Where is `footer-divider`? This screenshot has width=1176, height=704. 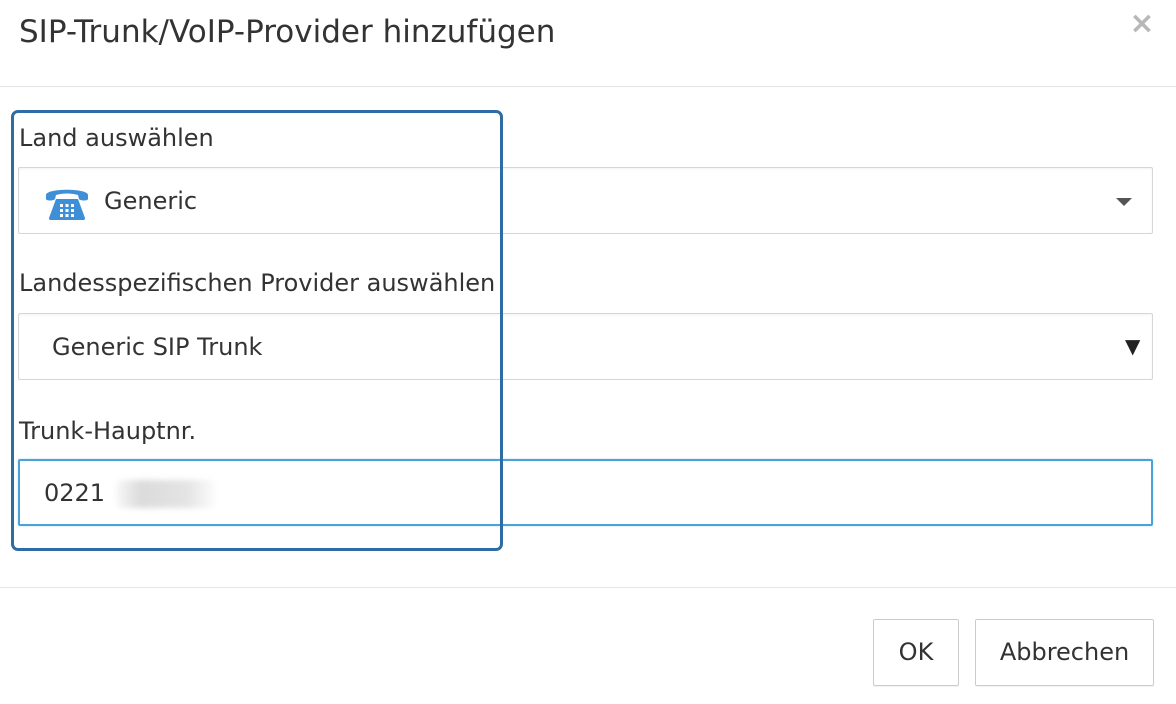
footer-divider is located at coordinates (588, 587).